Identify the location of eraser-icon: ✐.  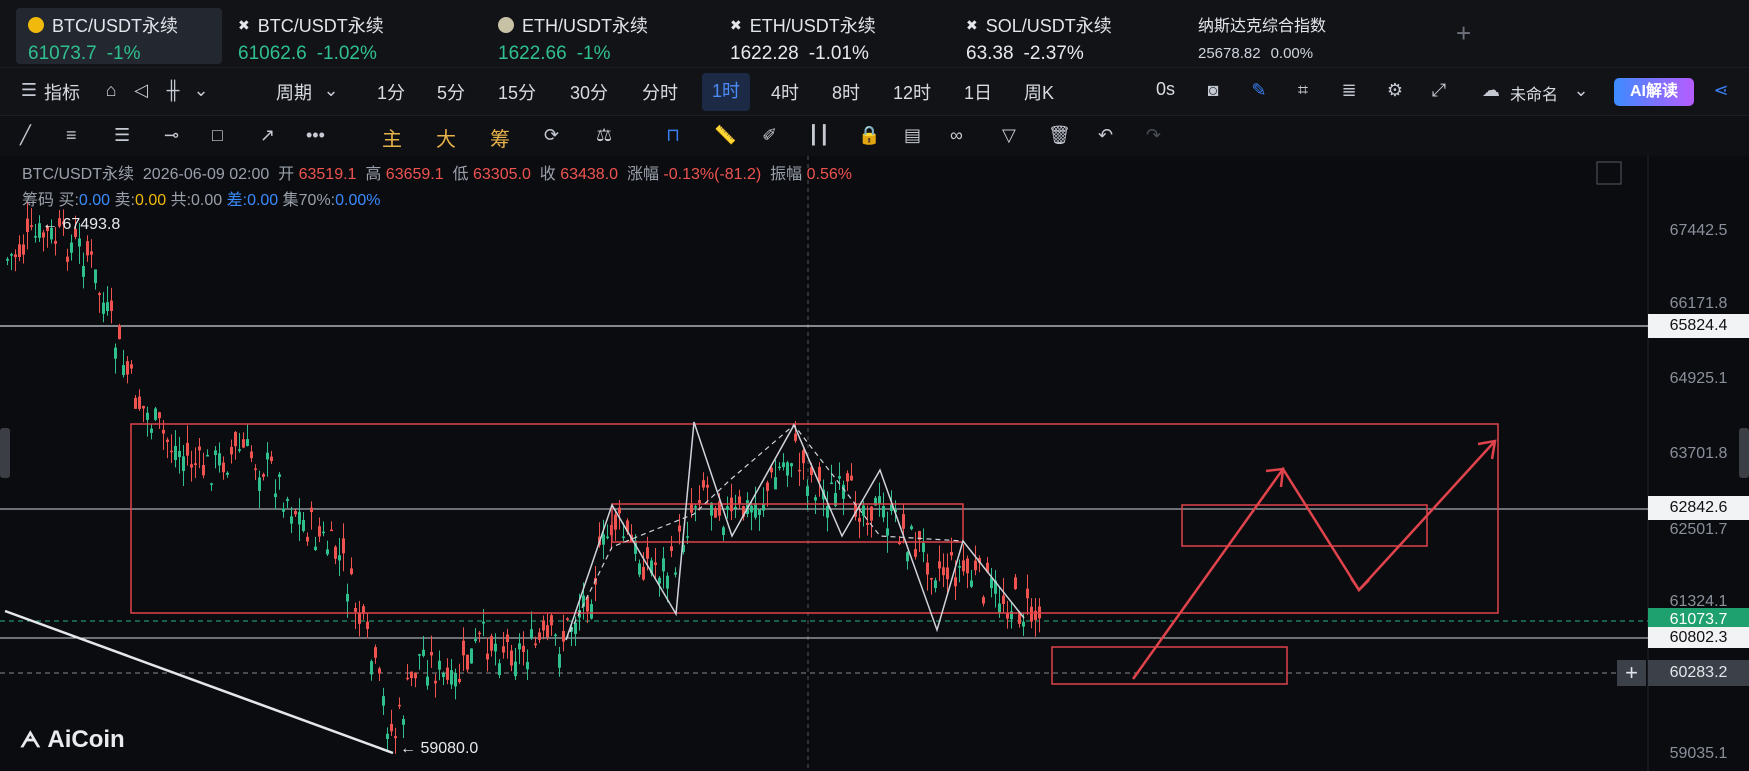
(769, 135).